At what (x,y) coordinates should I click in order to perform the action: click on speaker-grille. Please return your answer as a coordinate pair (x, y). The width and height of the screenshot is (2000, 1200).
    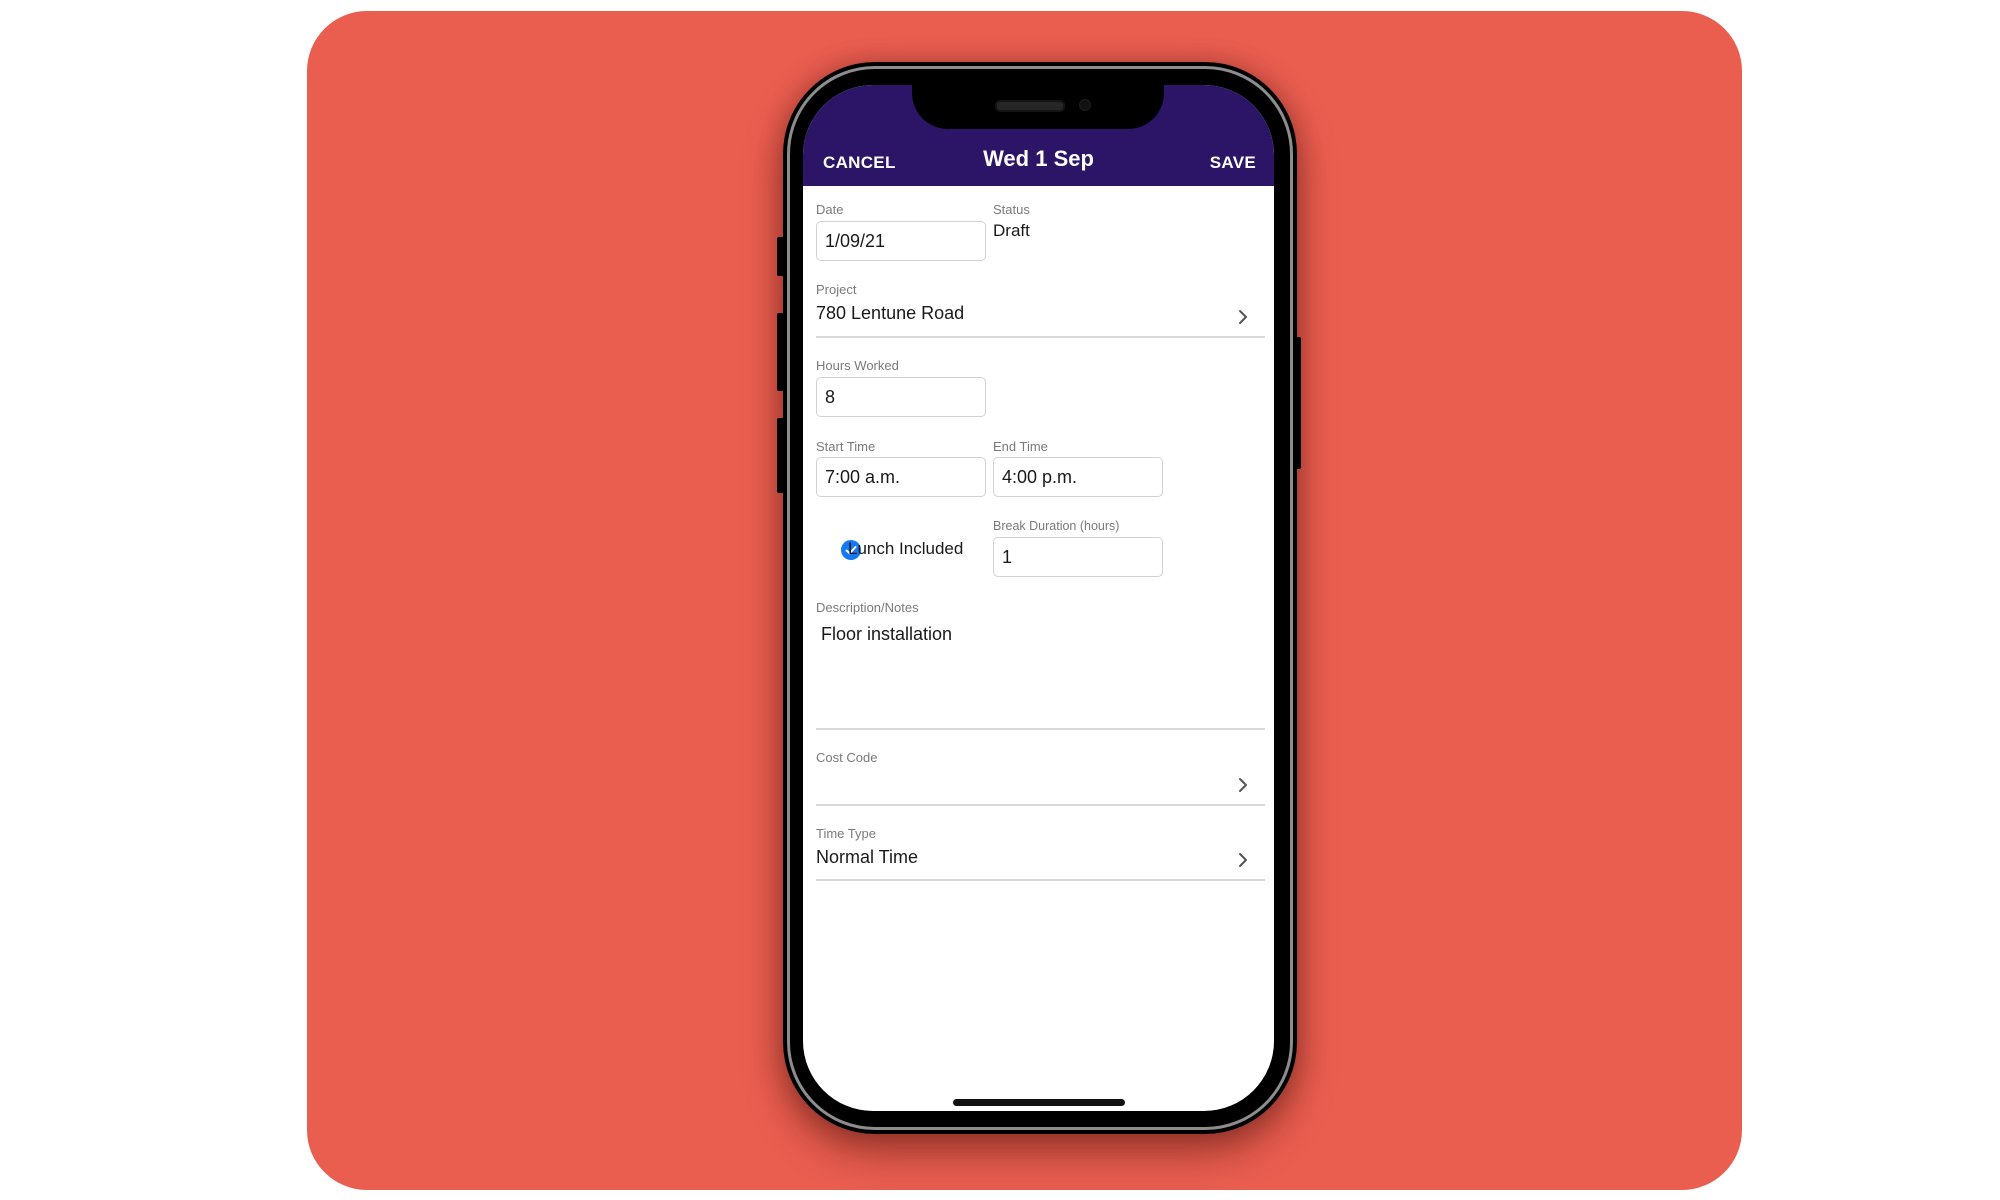
    Looking at the image, I should click on (1030, 106).